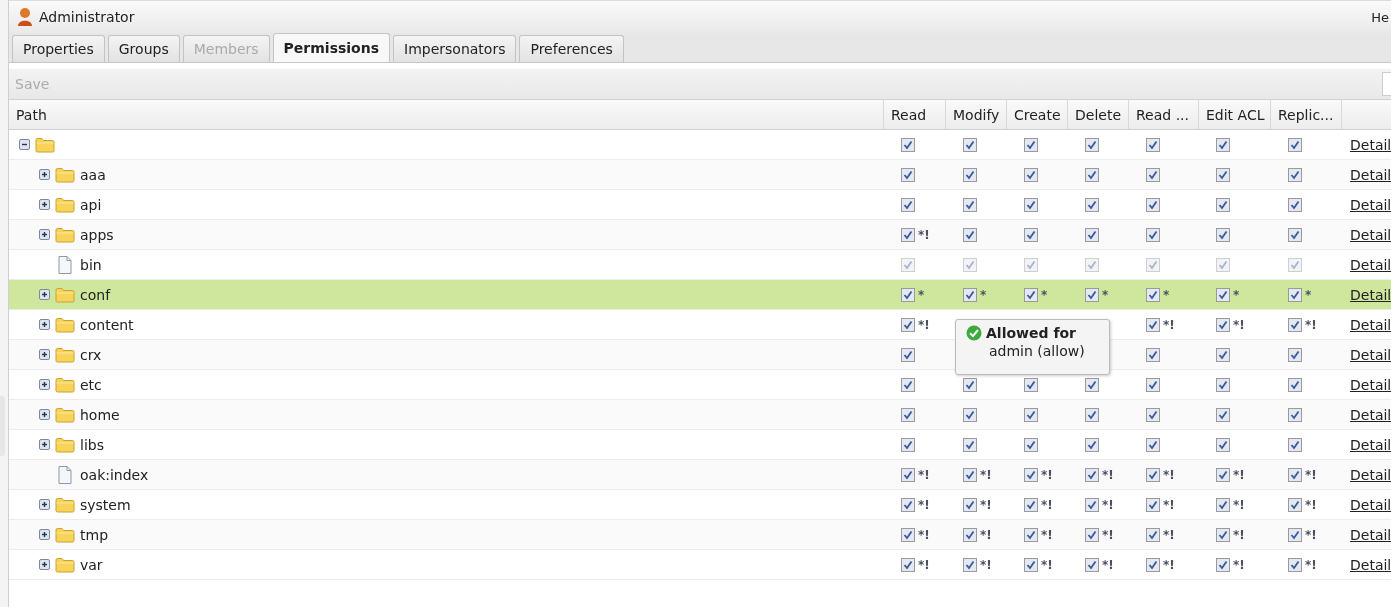 The height and width of the screenshot is (607, 1391). What do you see at coordinates (700, 175) in the screenshot?
I see `table-row: aaa Detail` at bounding box center [700, 175].